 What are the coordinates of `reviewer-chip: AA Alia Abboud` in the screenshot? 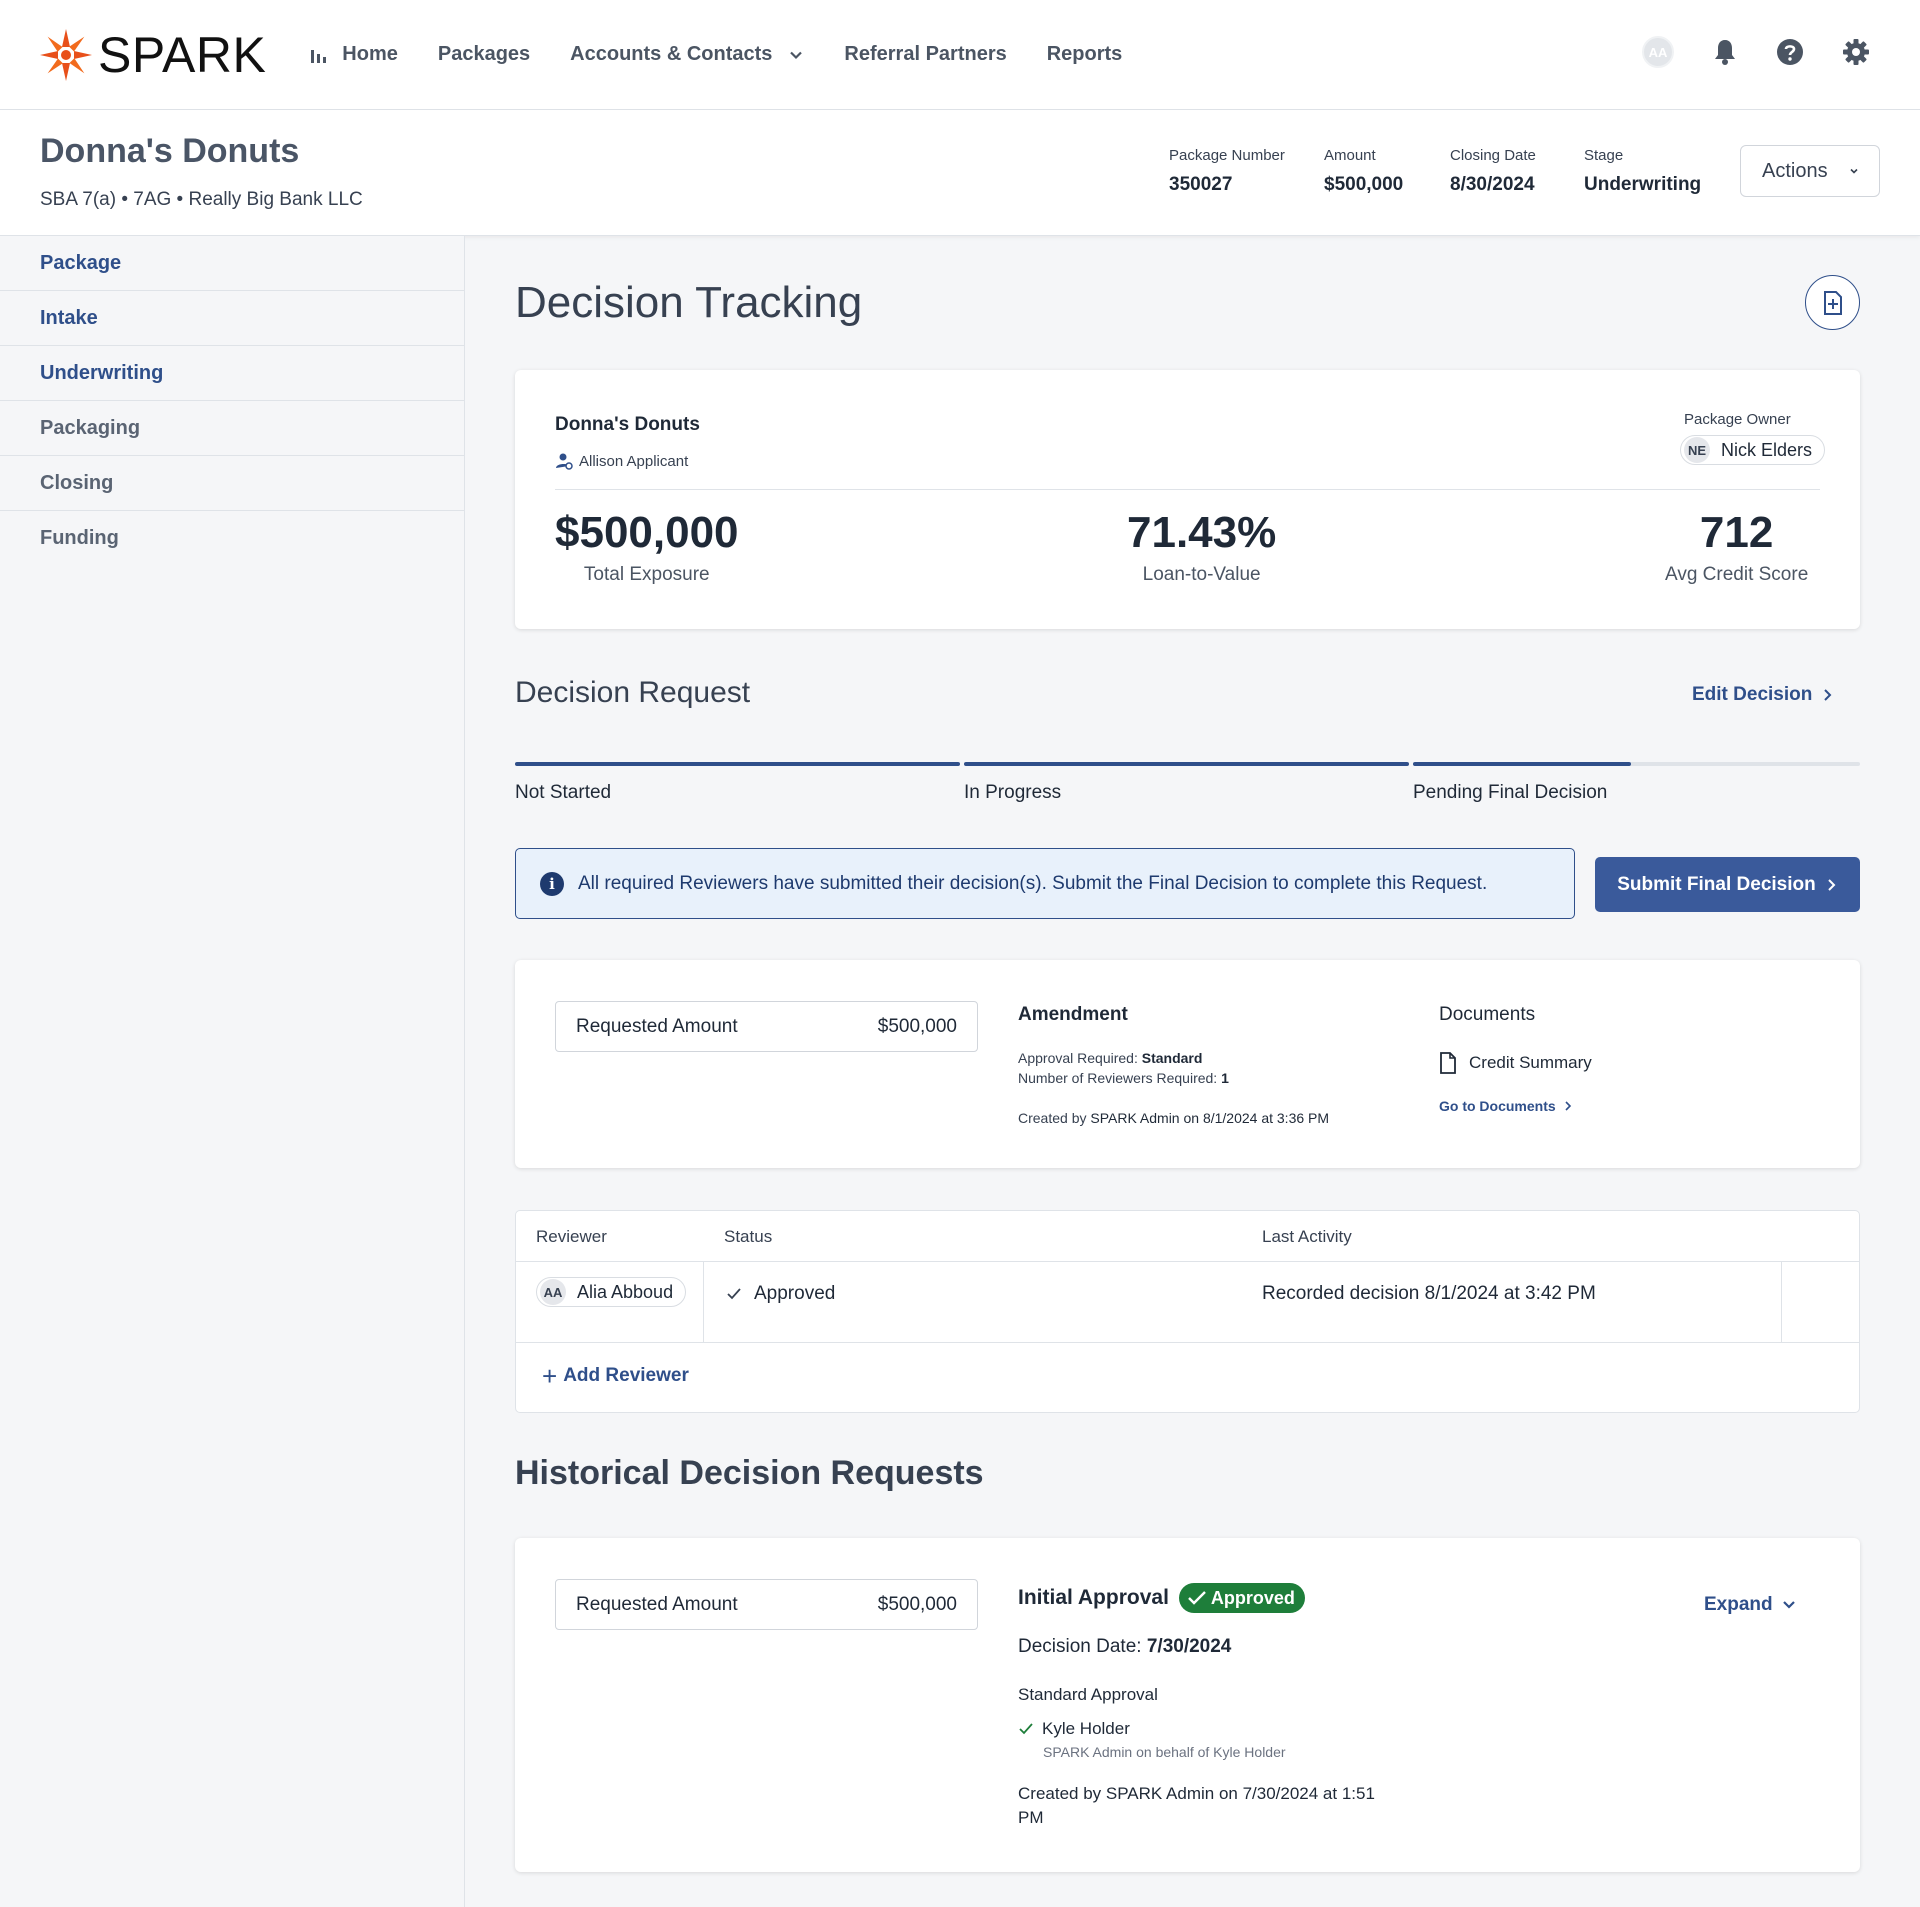 It's located at (611, 1292).